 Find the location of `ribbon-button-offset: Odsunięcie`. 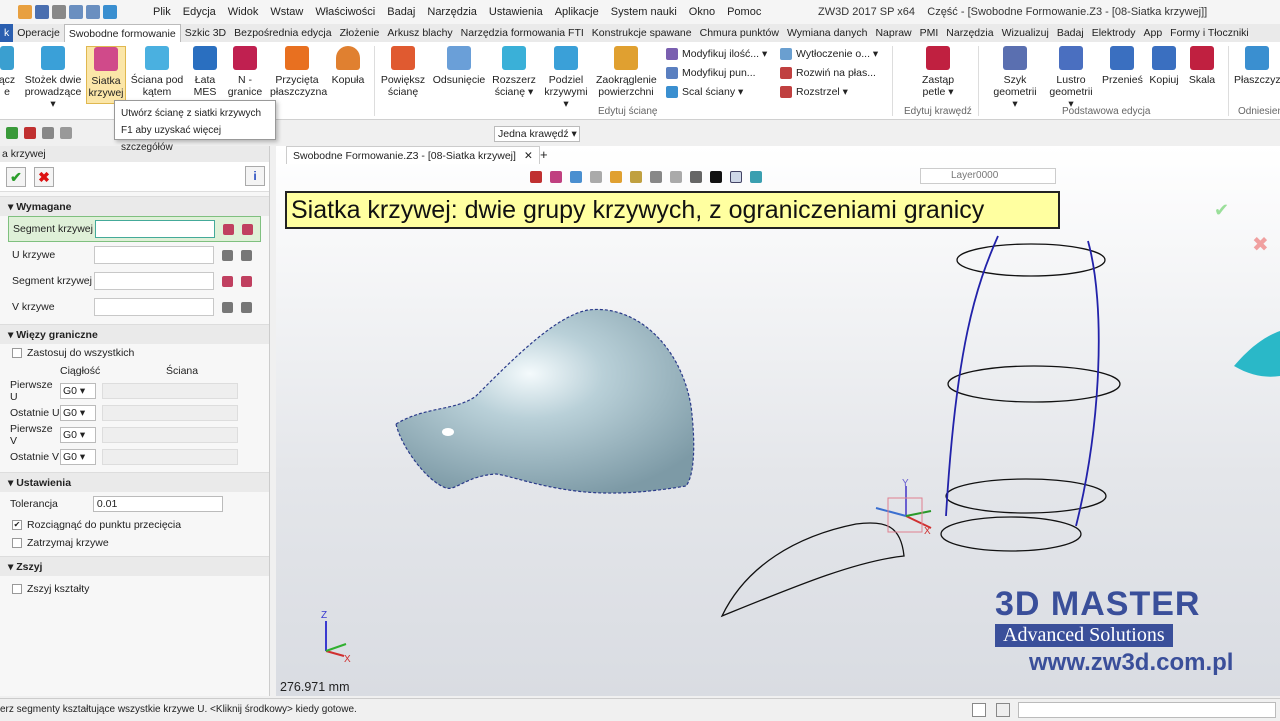

ribbon-button-offset: Odsunięcie is located at coordinates (459, 66).